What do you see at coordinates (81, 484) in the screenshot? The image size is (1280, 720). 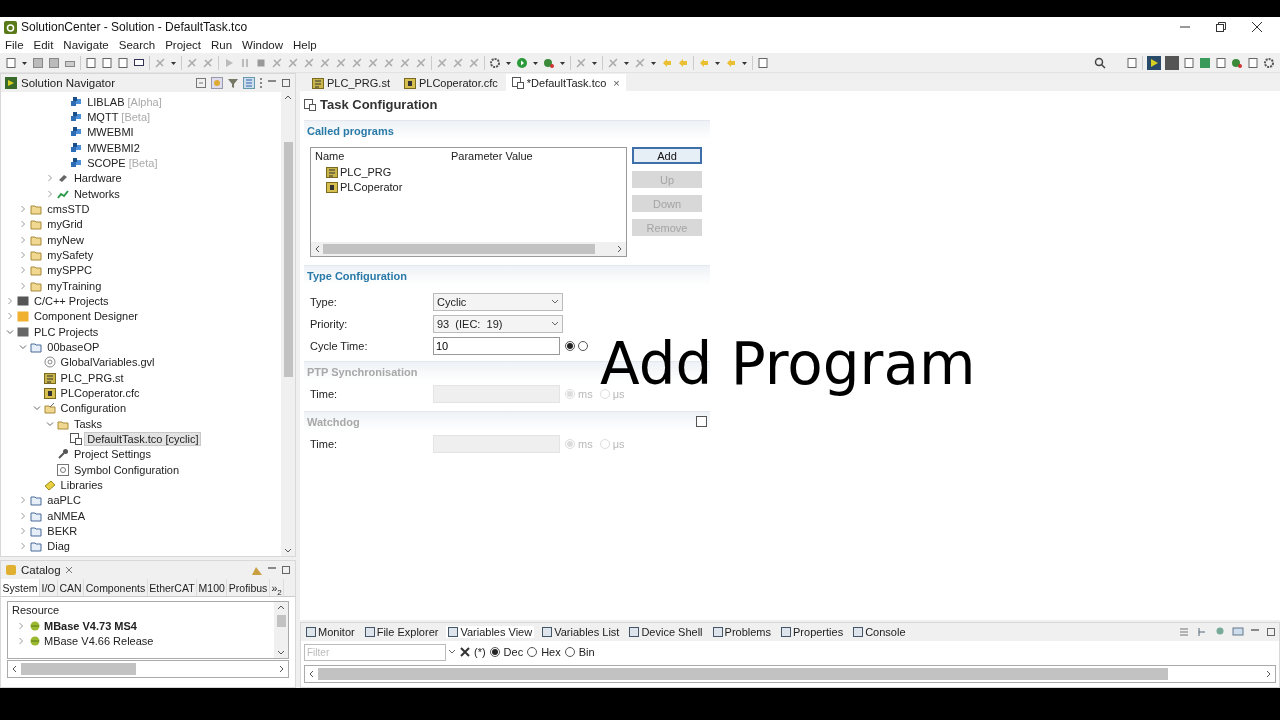 I see `tree-item: Libraries` at bounding box center [81, 484].